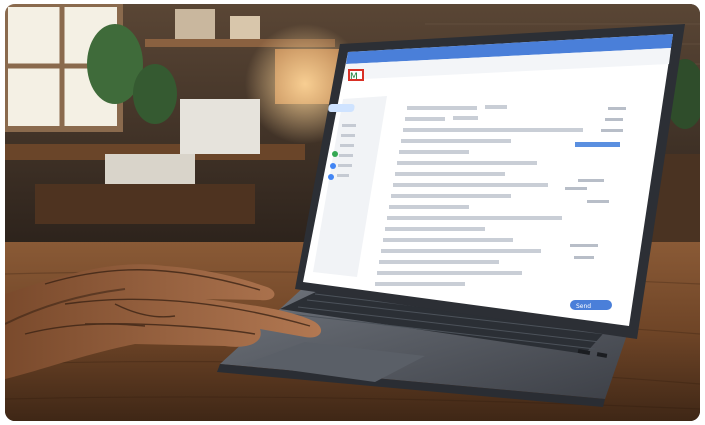  I want to click on svg-text: Send, so click(583, 306).